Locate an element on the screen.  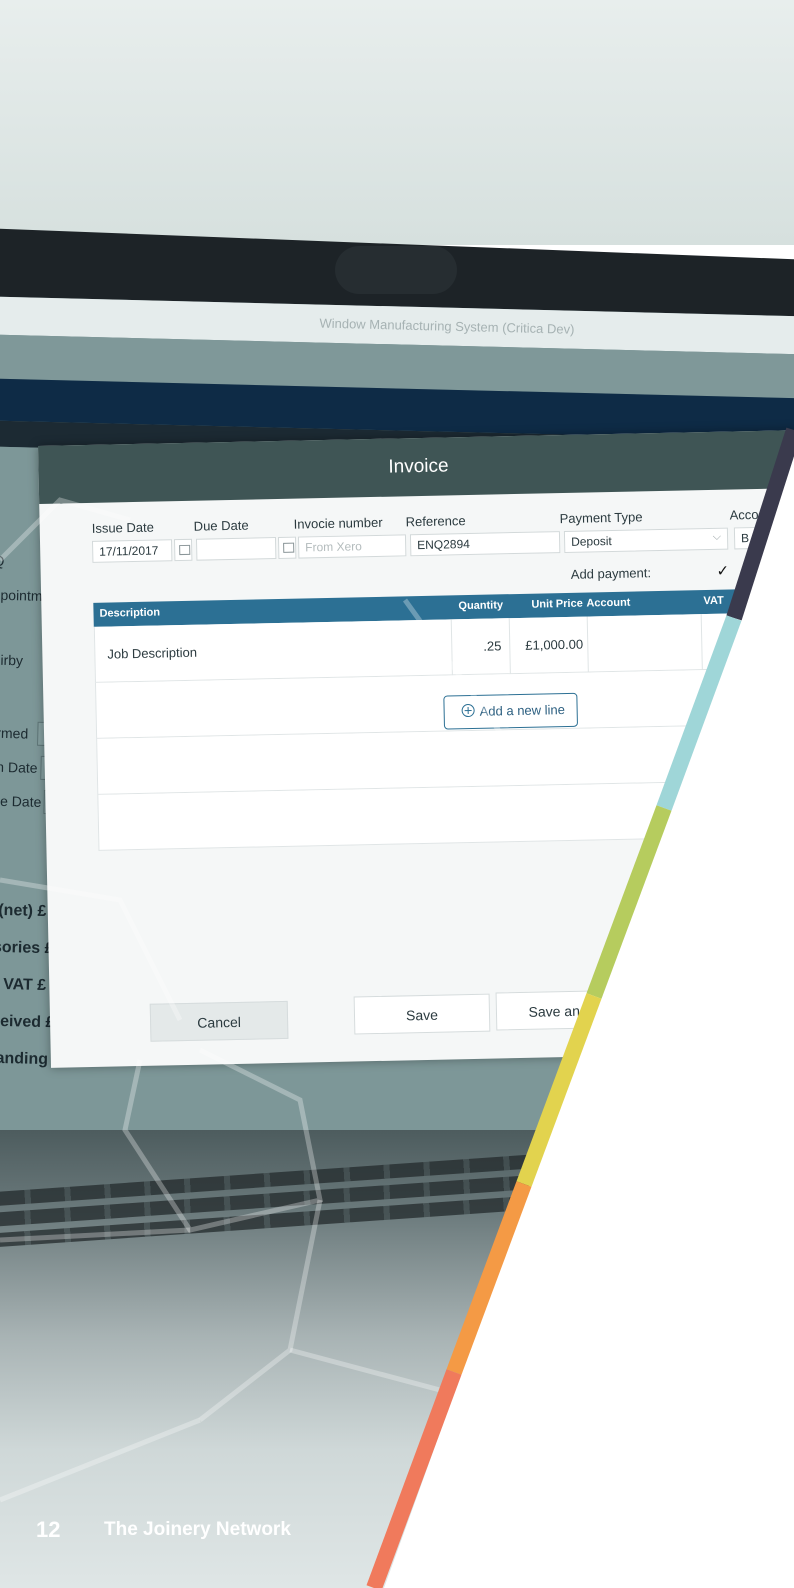
brand-name: The Joinery Network is located at coordinates (197, 1529).